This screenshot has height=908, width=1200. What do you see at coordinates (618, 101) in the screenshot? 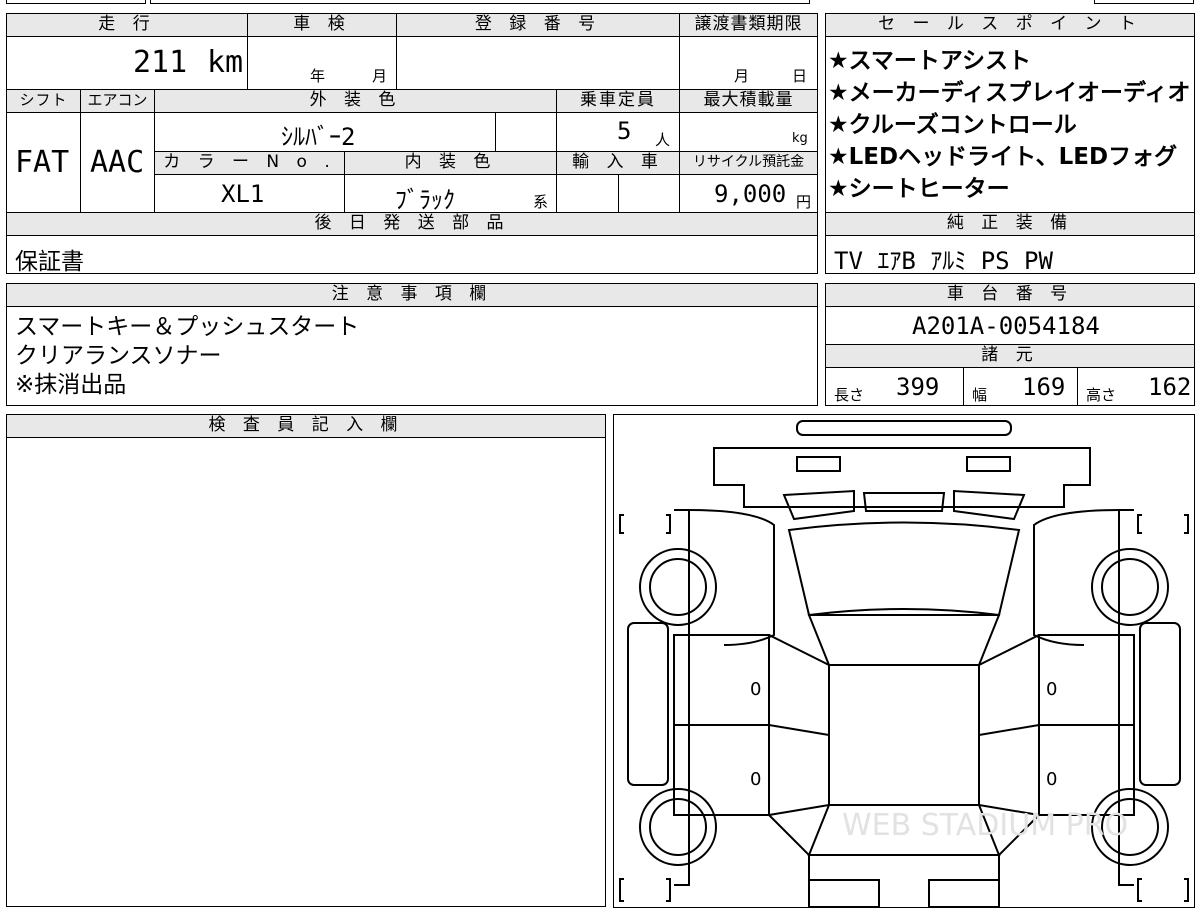
I see `capacity-header: 乗車定員` at bounding box center [618, 101].